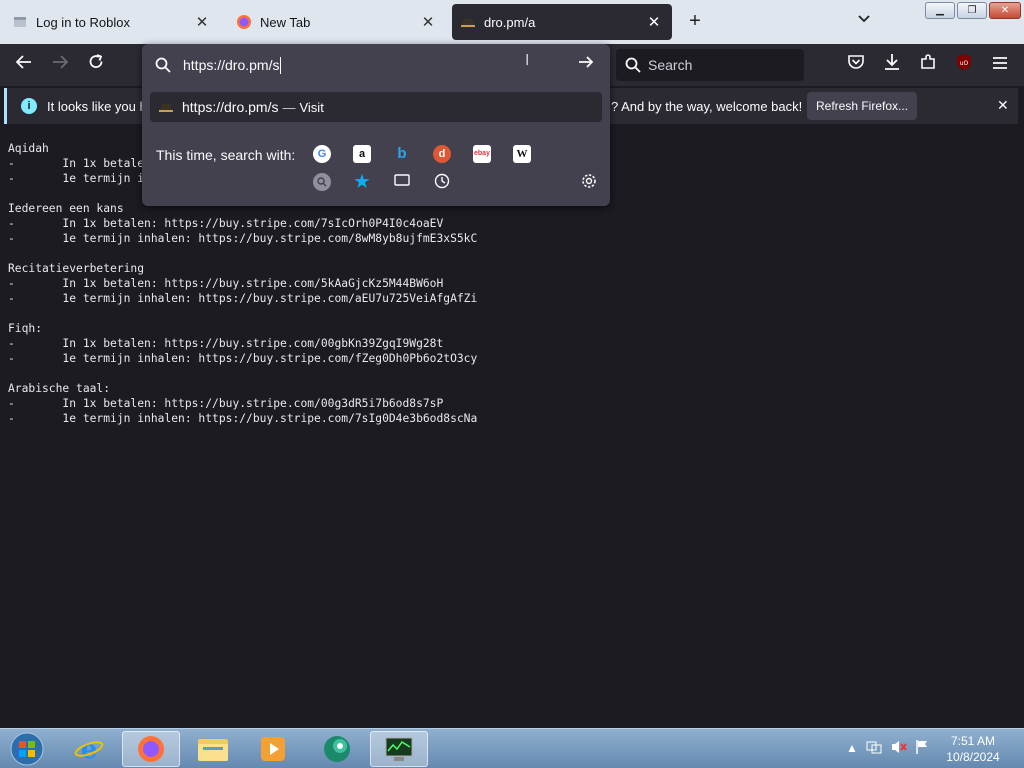 This screenshot has height=768, width=1024. I want to click on tab-dro-pm: dro.pm/a ✕, so click(562, 22).